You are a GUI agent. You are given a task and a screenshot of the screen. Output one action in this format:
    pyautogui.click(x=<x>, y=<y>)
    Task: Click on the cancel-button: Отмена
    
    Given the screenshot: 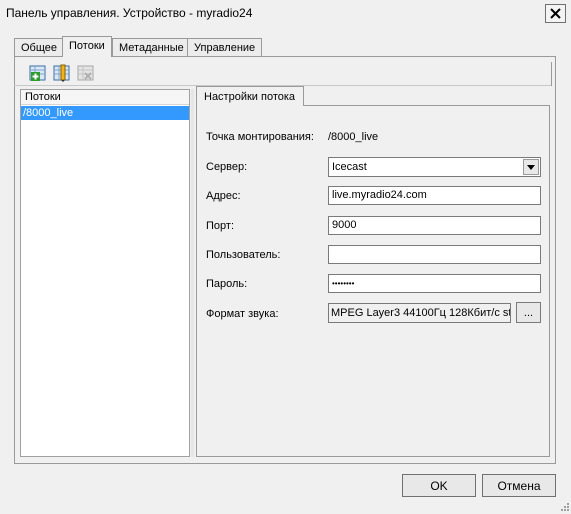 What is the action you would take?
    pyautogui.click(x=519, y=485)
    